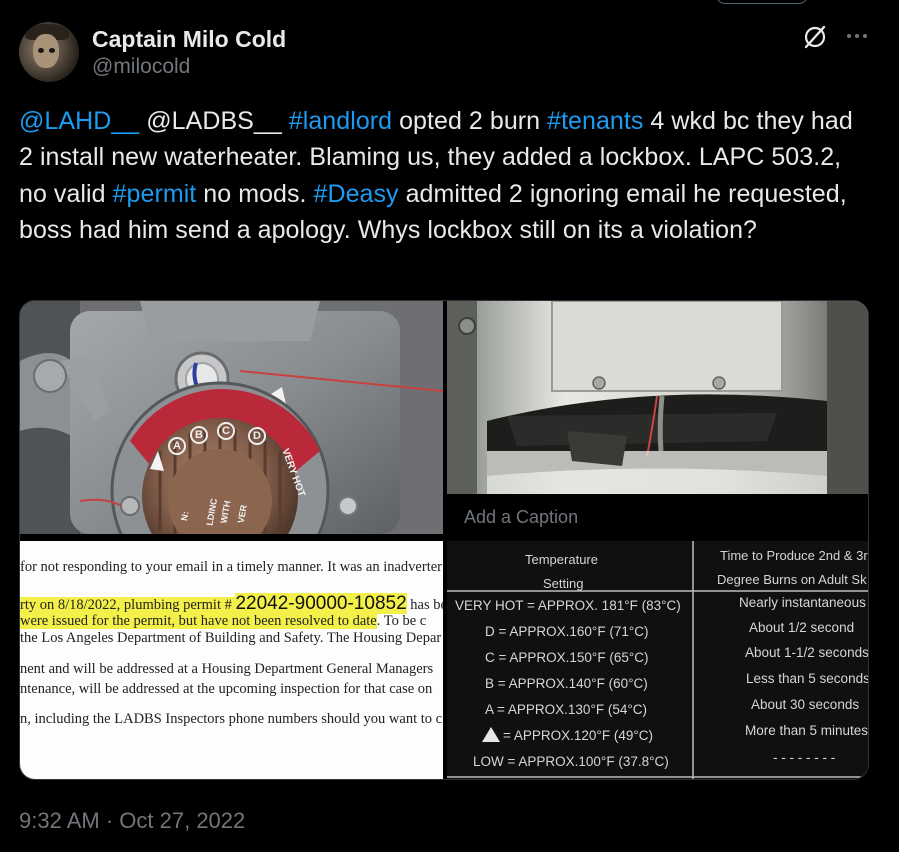 The height and width of the screenshot is (852, 899). I want to click on grok-icon, so click(815, 37).